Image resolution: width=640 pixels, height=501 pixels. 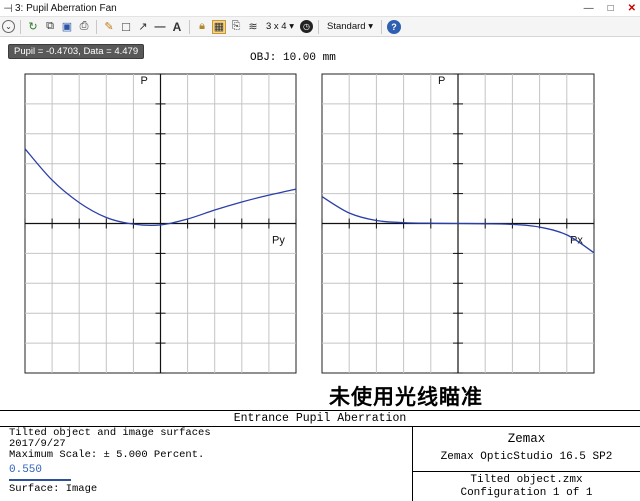 I want to click on lock-icon: 🔒︎, so click(x=202, y=27).